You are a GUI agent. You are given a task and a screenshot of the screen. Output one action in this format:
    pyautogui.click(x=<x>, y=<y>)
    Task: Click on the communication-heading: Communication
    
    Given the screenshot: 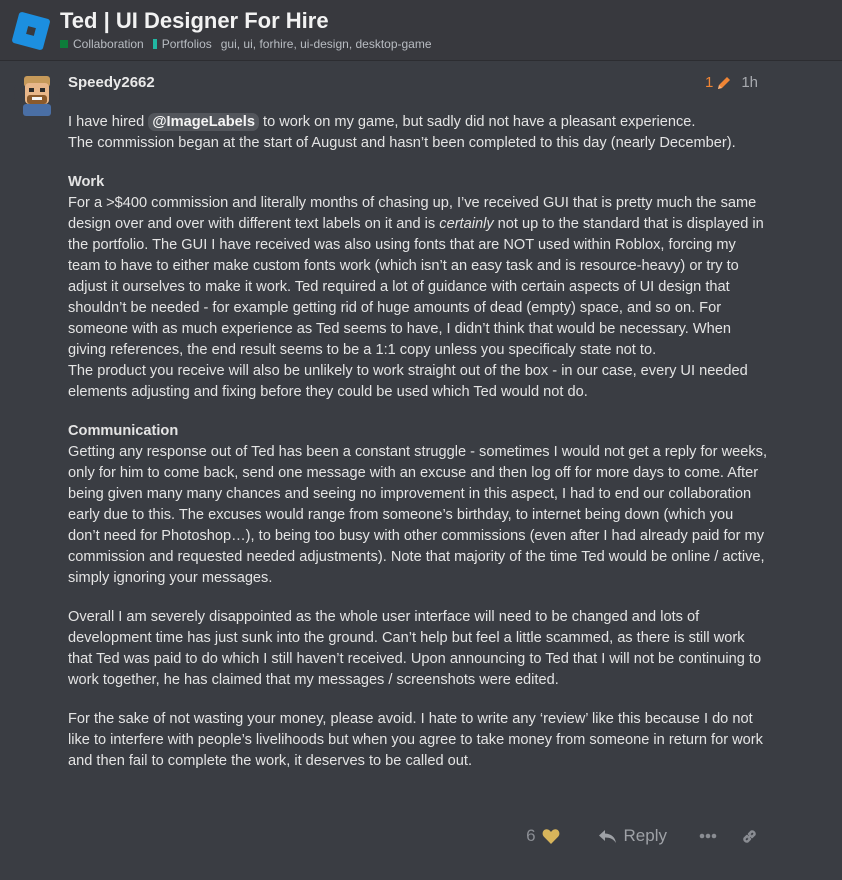 What is the action you would take?
    pyautogui.click(x=123, y=431)
    